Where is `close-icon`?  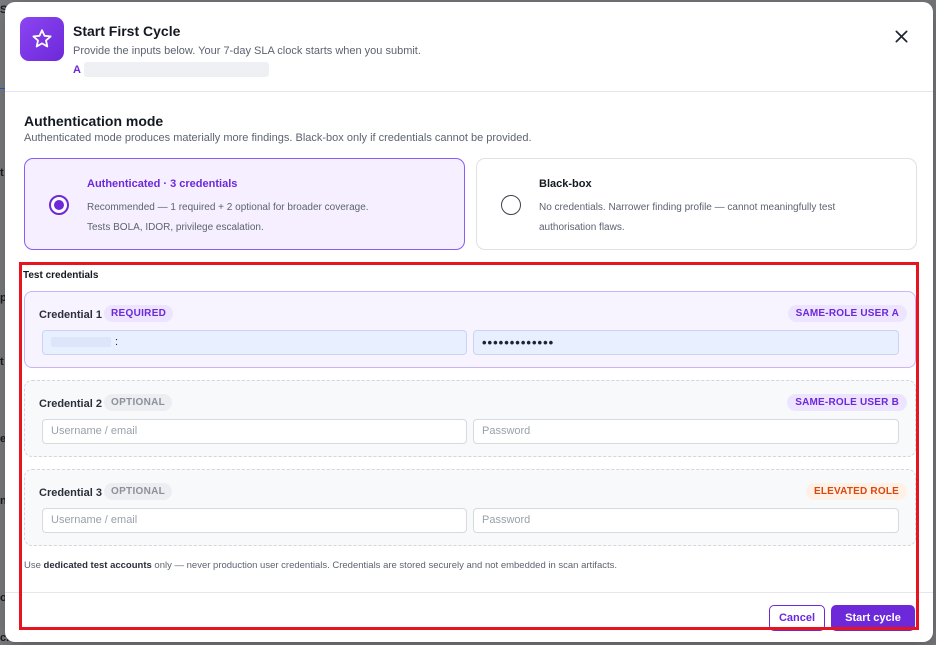 close-icon is located at coordinates (901, 36).